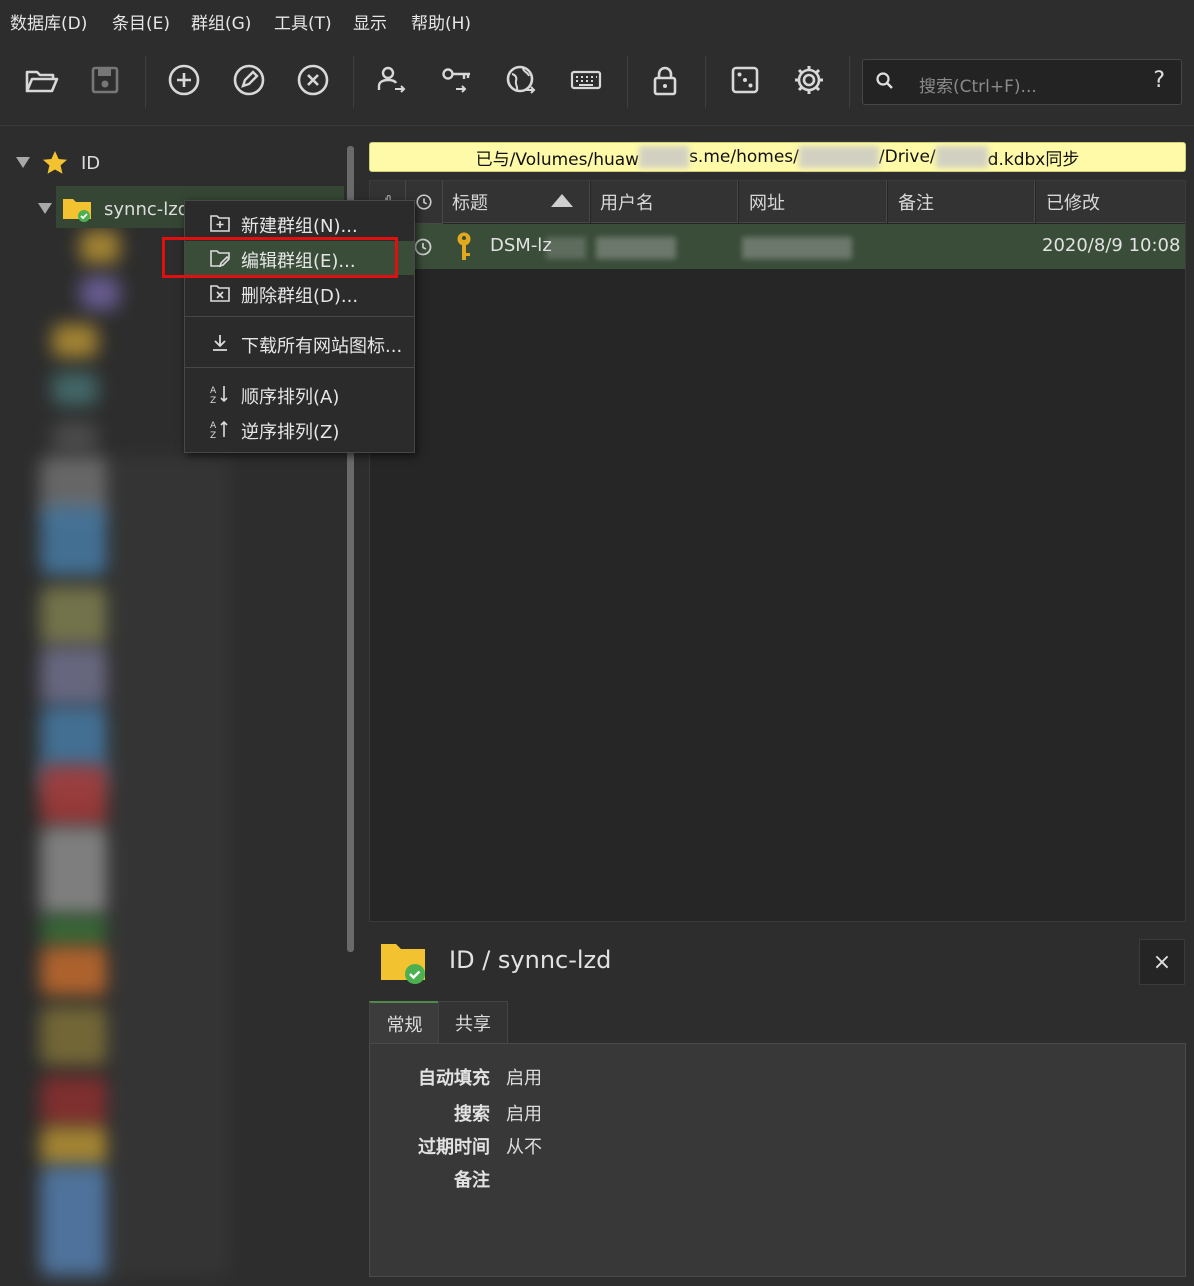 This screenshot has width=1194, height=1286. What do you see at coordinates (664, 202) in the screenshot?
I see `column-header-username: 用户名` at bounding box center [664, 202].